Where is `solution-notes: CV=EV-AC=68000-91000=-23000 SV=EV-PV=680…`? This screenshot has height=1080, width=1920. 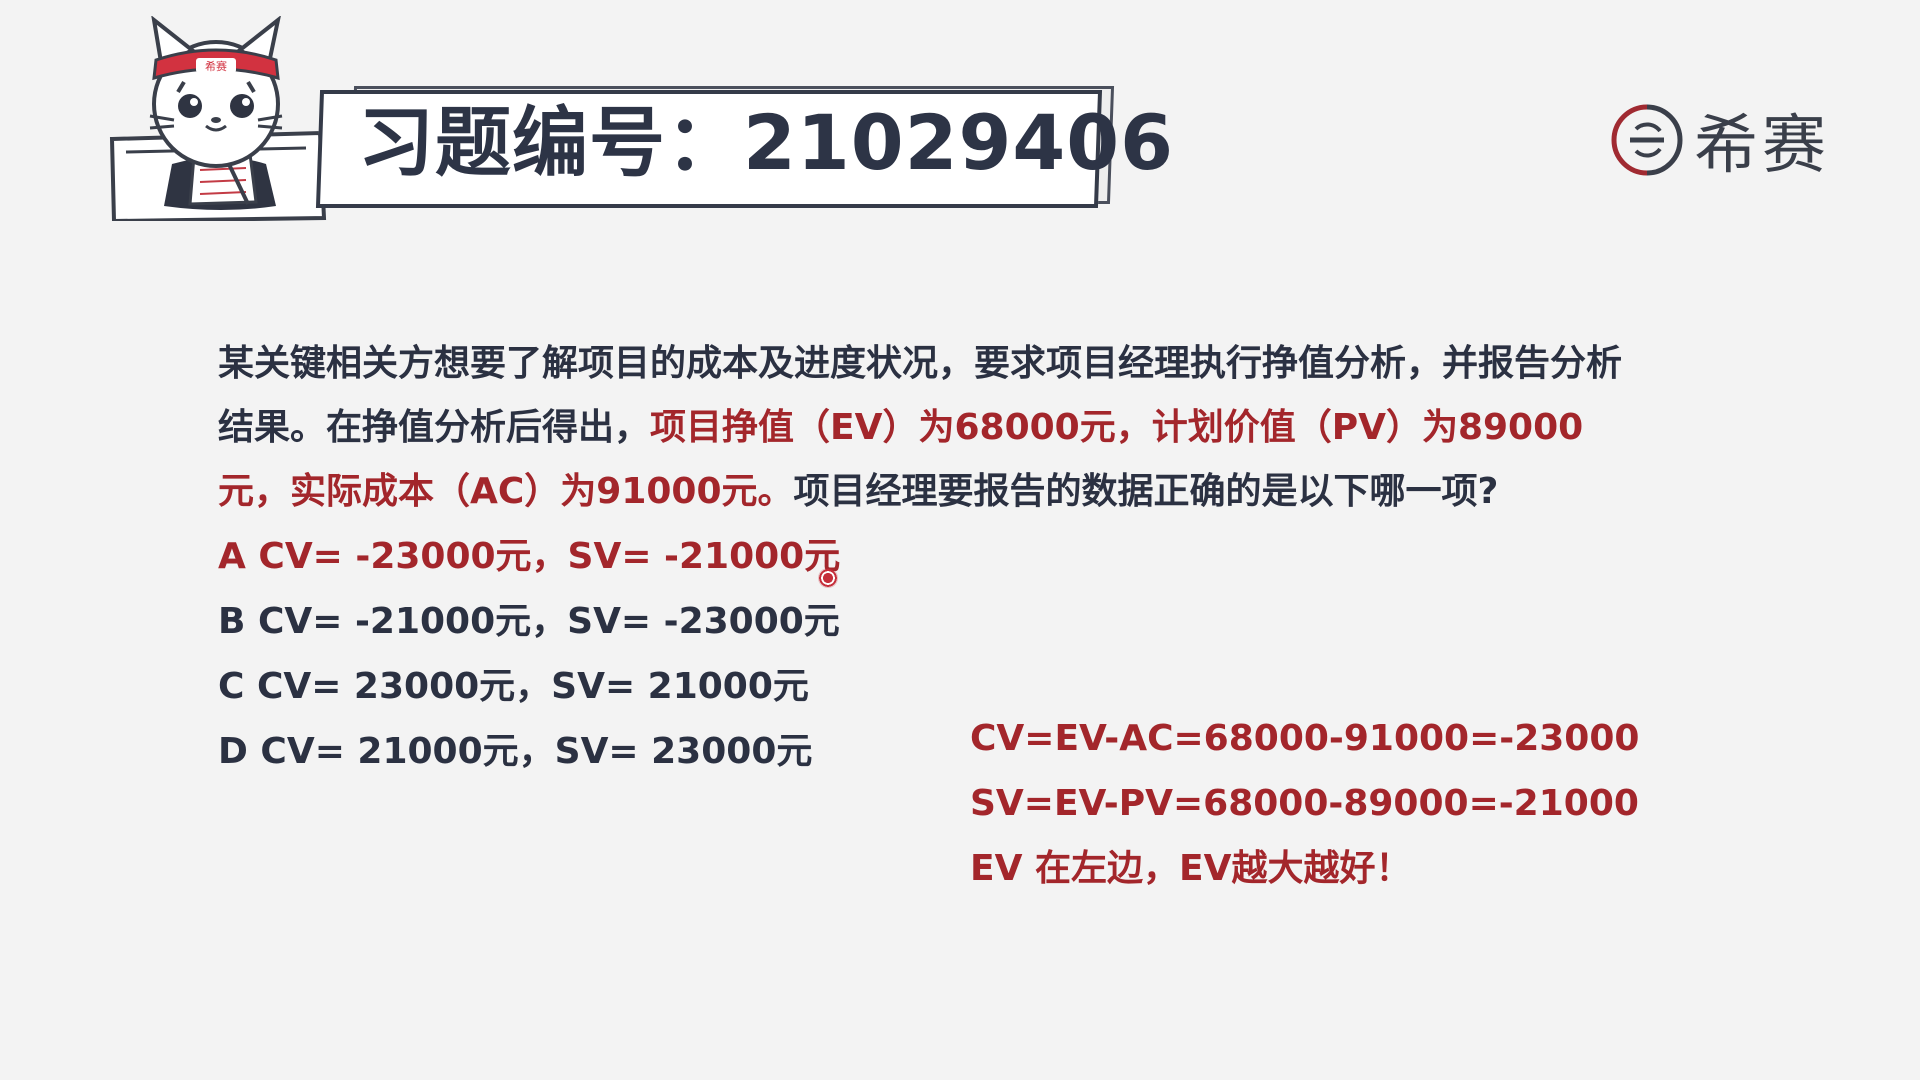 solution-notes: CV=EV-AC=68000-91000=-23000 SV=EV-PV=680… is located at coordinates (1304, 803).